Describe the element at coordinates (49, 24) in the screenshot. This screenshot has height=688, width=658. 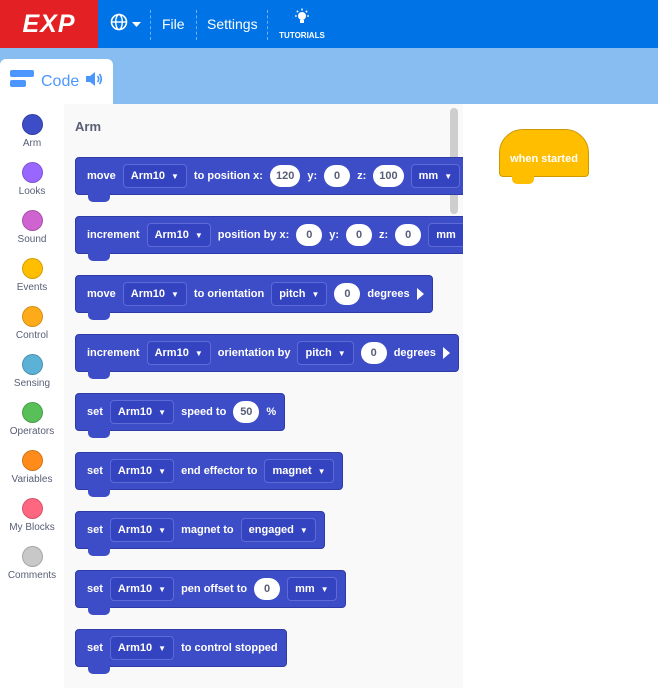
I see `exp-logo: EXP` at that location.